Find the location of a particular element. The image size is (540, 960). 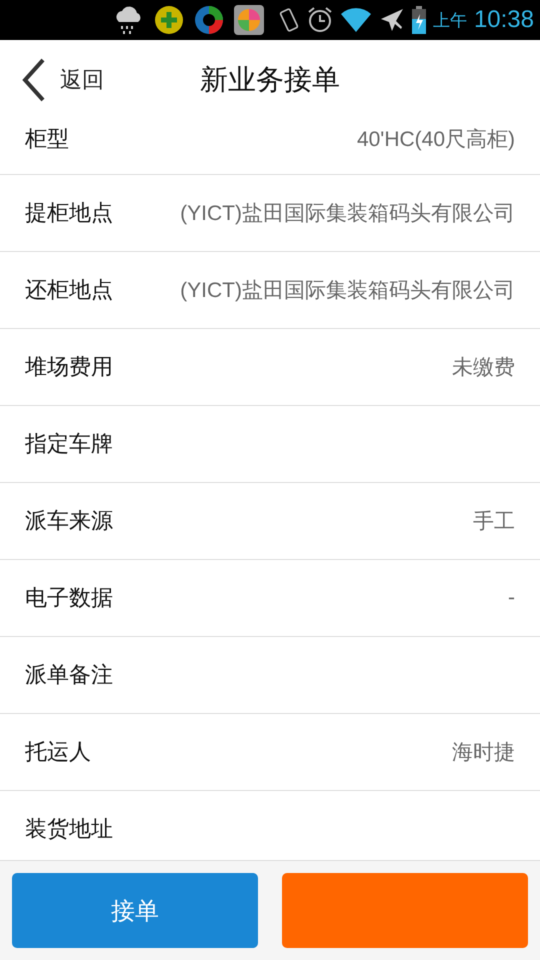

battery-icon is located at coordinates (419, 20).